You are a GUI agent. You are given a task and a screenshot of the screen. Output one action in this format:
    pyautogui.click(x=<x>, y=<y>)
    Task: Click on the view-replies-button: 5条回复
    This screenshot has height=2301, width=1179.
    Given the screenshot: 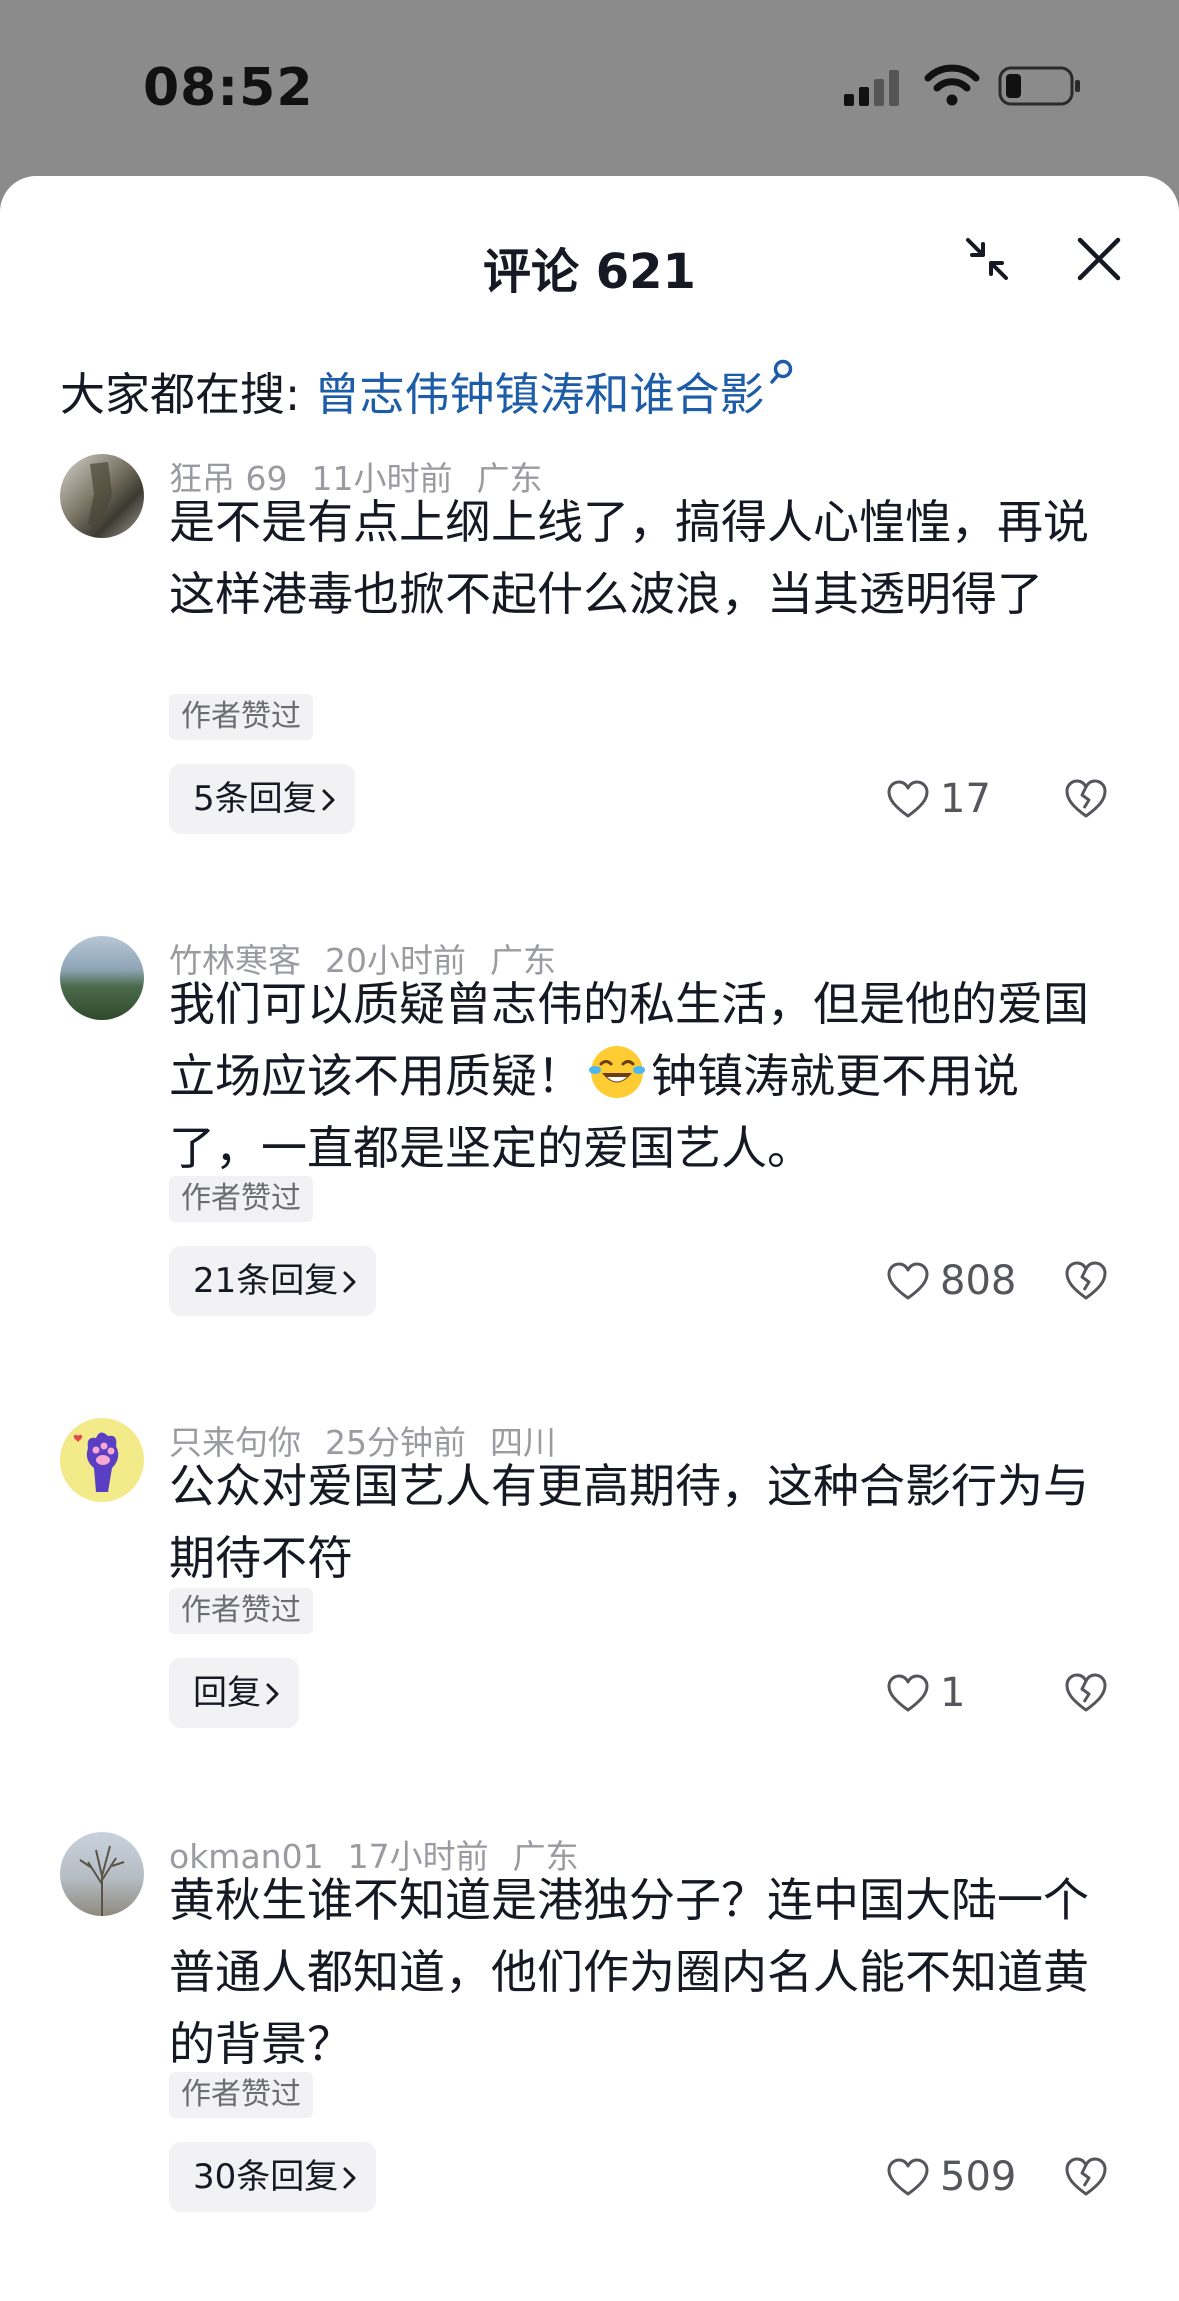 What is the action you would take?
    pyautogui.click(x=262, y=799)
    